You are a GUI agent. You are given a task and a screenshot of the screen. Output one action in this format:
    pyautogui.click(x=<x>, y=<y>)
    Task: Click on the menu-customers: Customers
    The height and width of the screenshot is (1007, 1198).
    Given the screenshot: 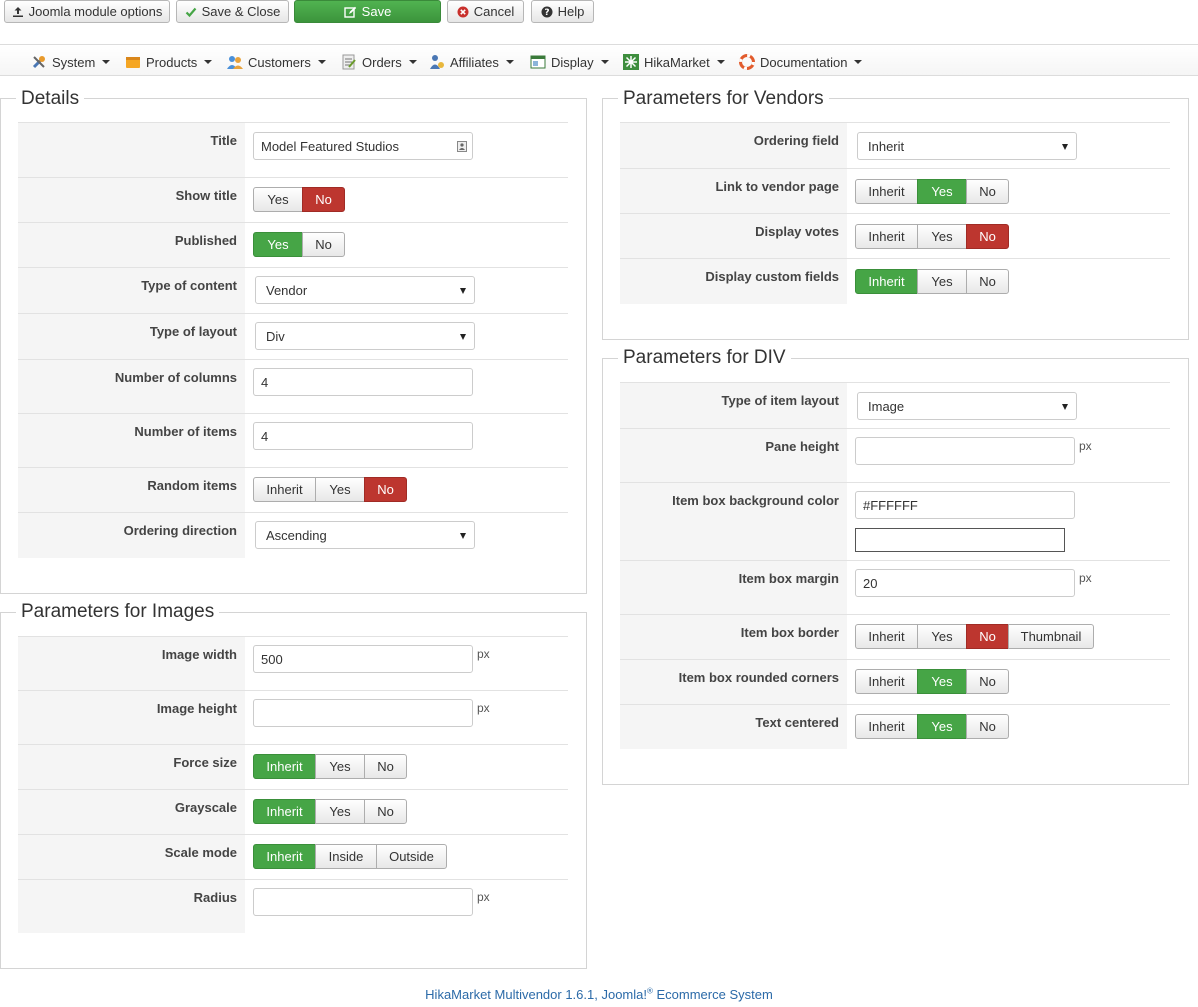 What is the action you would take?
    pyautogui.click(x=276, y=62)
    